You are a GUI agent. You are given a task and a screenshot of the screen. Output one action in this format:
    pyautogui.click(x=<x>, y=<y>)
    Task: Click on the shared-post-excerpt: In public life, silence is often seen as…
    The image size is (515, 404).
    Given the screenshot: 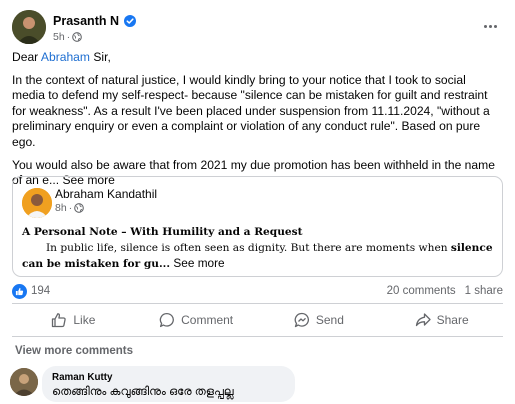 What is the action you would take?
    pyautogui.click(x=257, y=256)
    